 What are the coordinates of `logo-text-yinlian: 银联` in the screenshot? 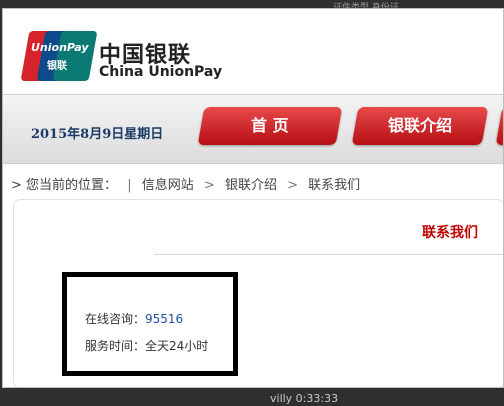 It's located at (57, 66).